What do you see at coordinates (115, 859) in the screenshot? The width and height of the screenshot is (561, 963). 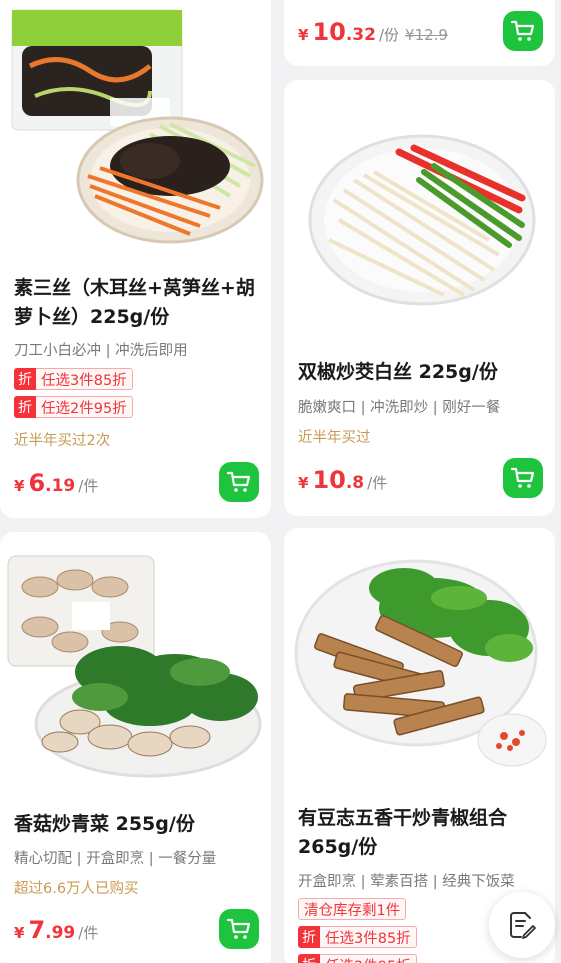 I see `product-desc: 精心切配 | 开盒即烹 | 一餐分量` at bounding box center [115, 859].